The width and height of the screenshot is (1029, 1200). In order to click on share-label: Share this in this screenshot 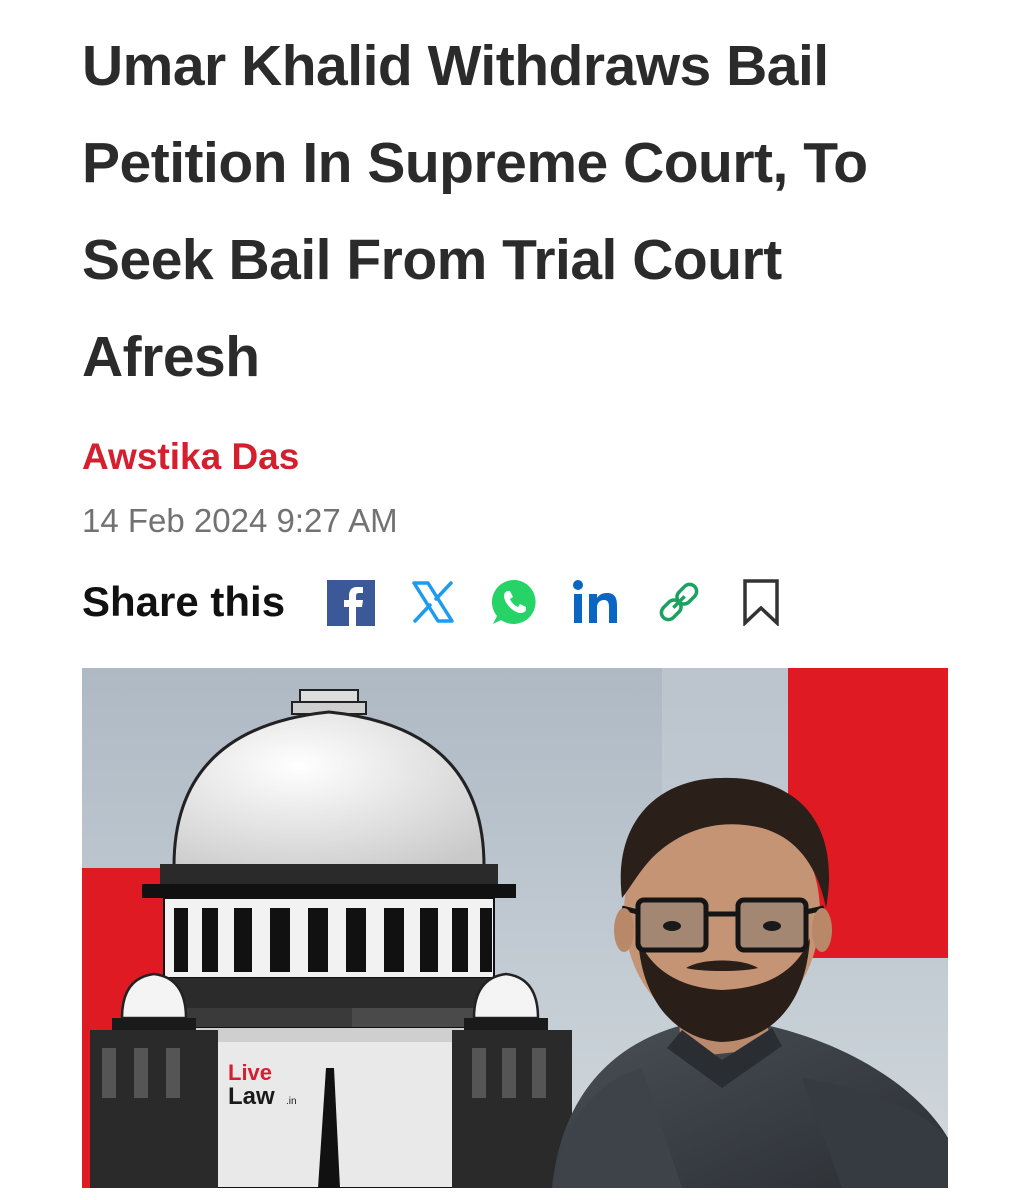, I will do `click(184, 601)`.